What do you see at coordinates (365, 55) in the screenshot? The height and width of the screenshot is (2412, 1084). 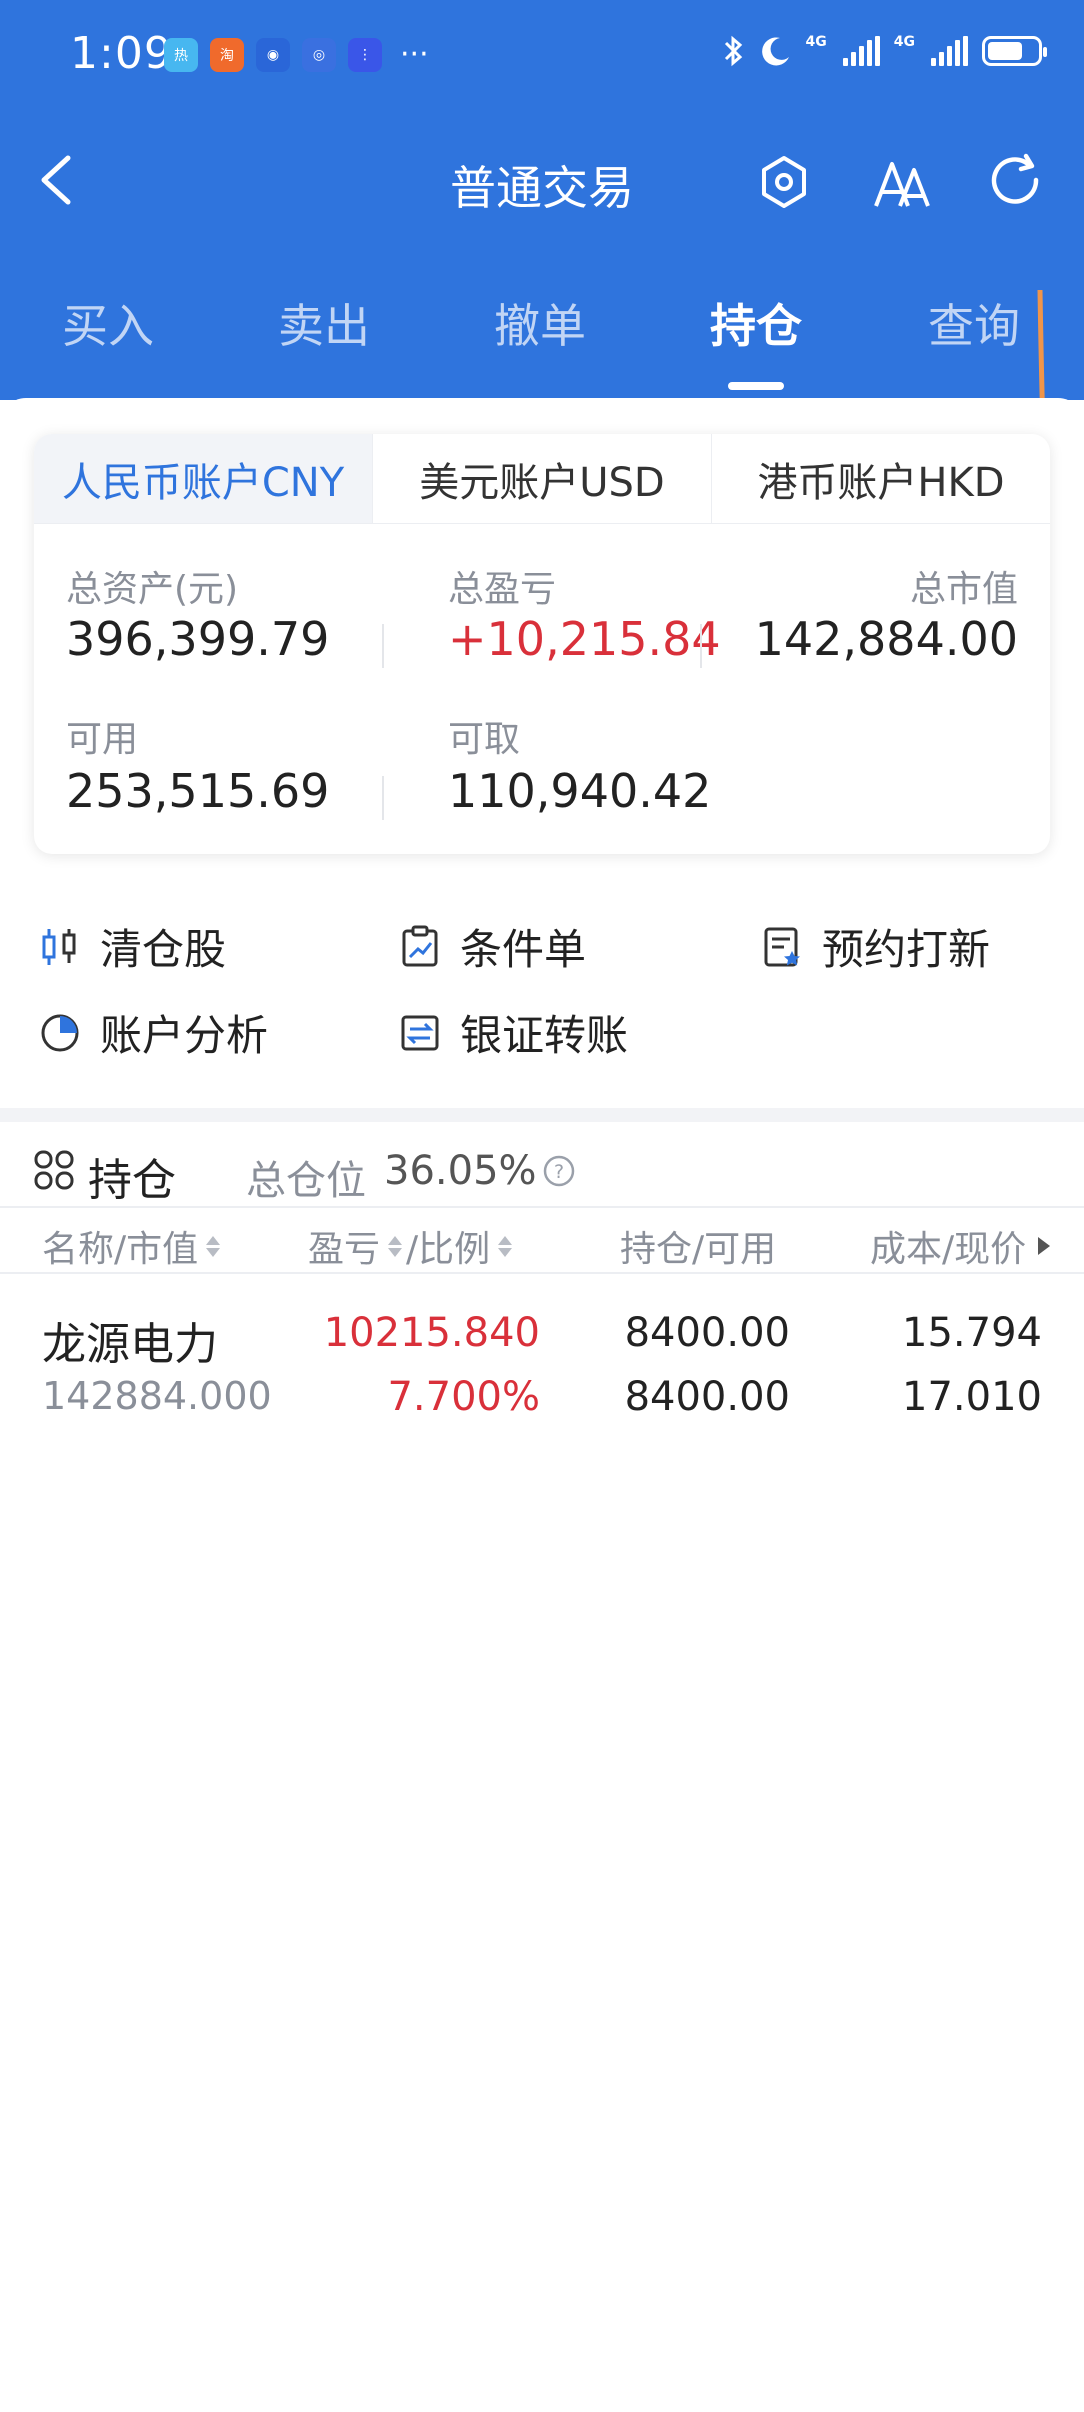 I see `voice-icon: ⋮` at bounding box center [365, 55].